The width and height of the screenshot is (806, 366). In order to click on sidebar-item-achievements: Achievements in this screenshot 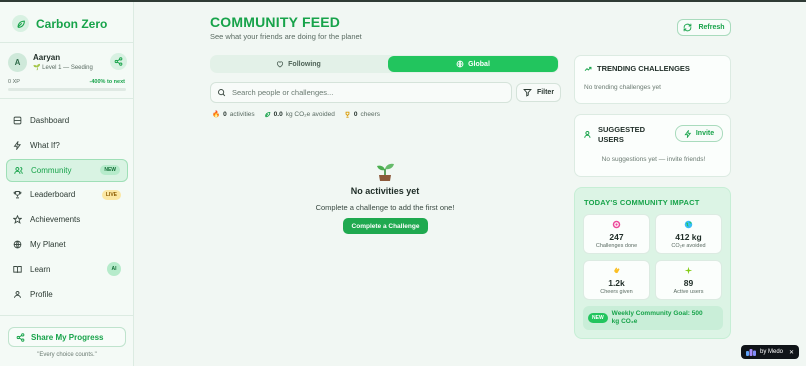, I will do `click(67, 219)`.